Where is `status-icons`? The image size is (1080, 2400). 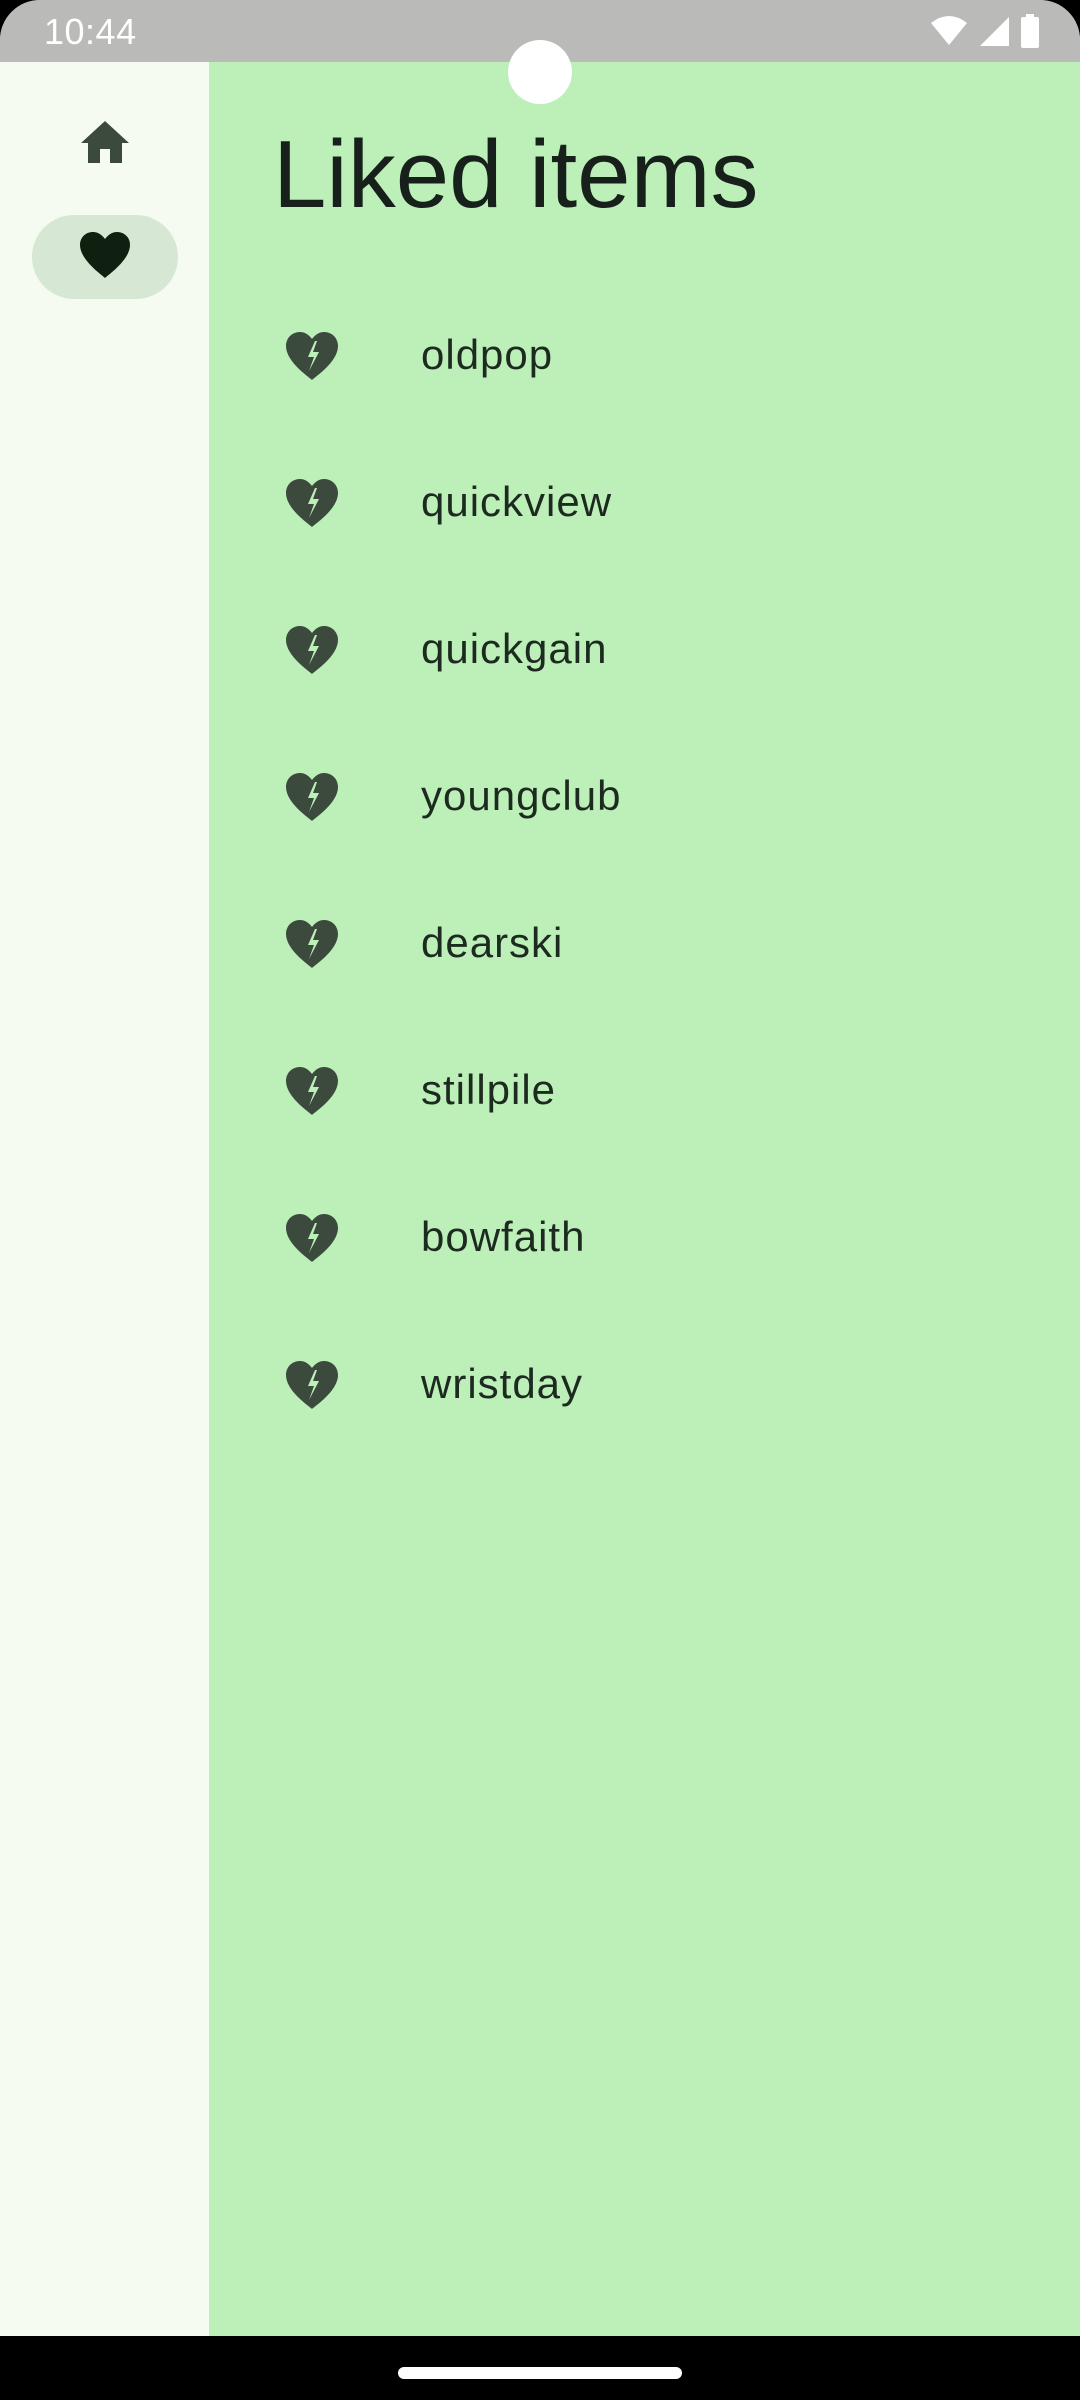 status-icons is located at coordinates (985, 31).